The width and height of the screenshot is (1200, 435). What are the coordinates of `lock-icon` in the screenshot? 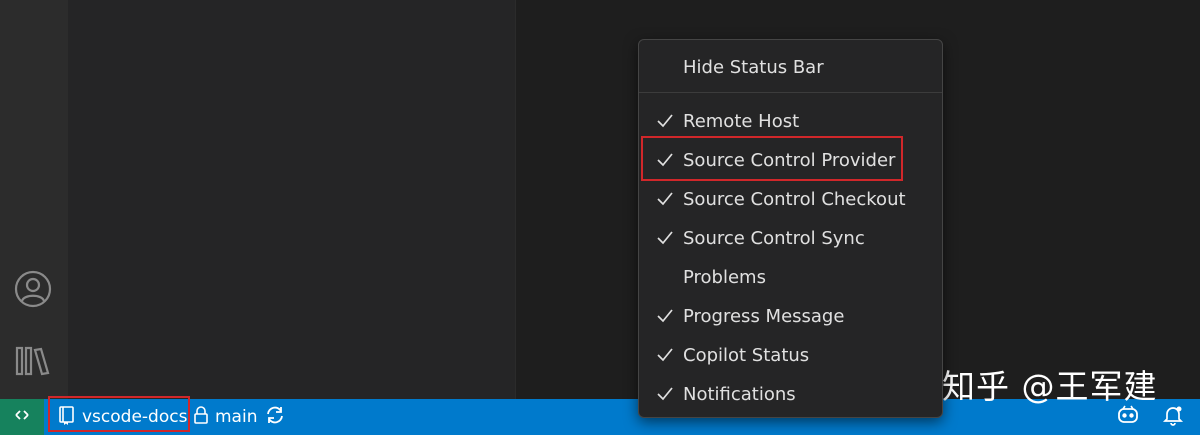 It's located at (201, 417).